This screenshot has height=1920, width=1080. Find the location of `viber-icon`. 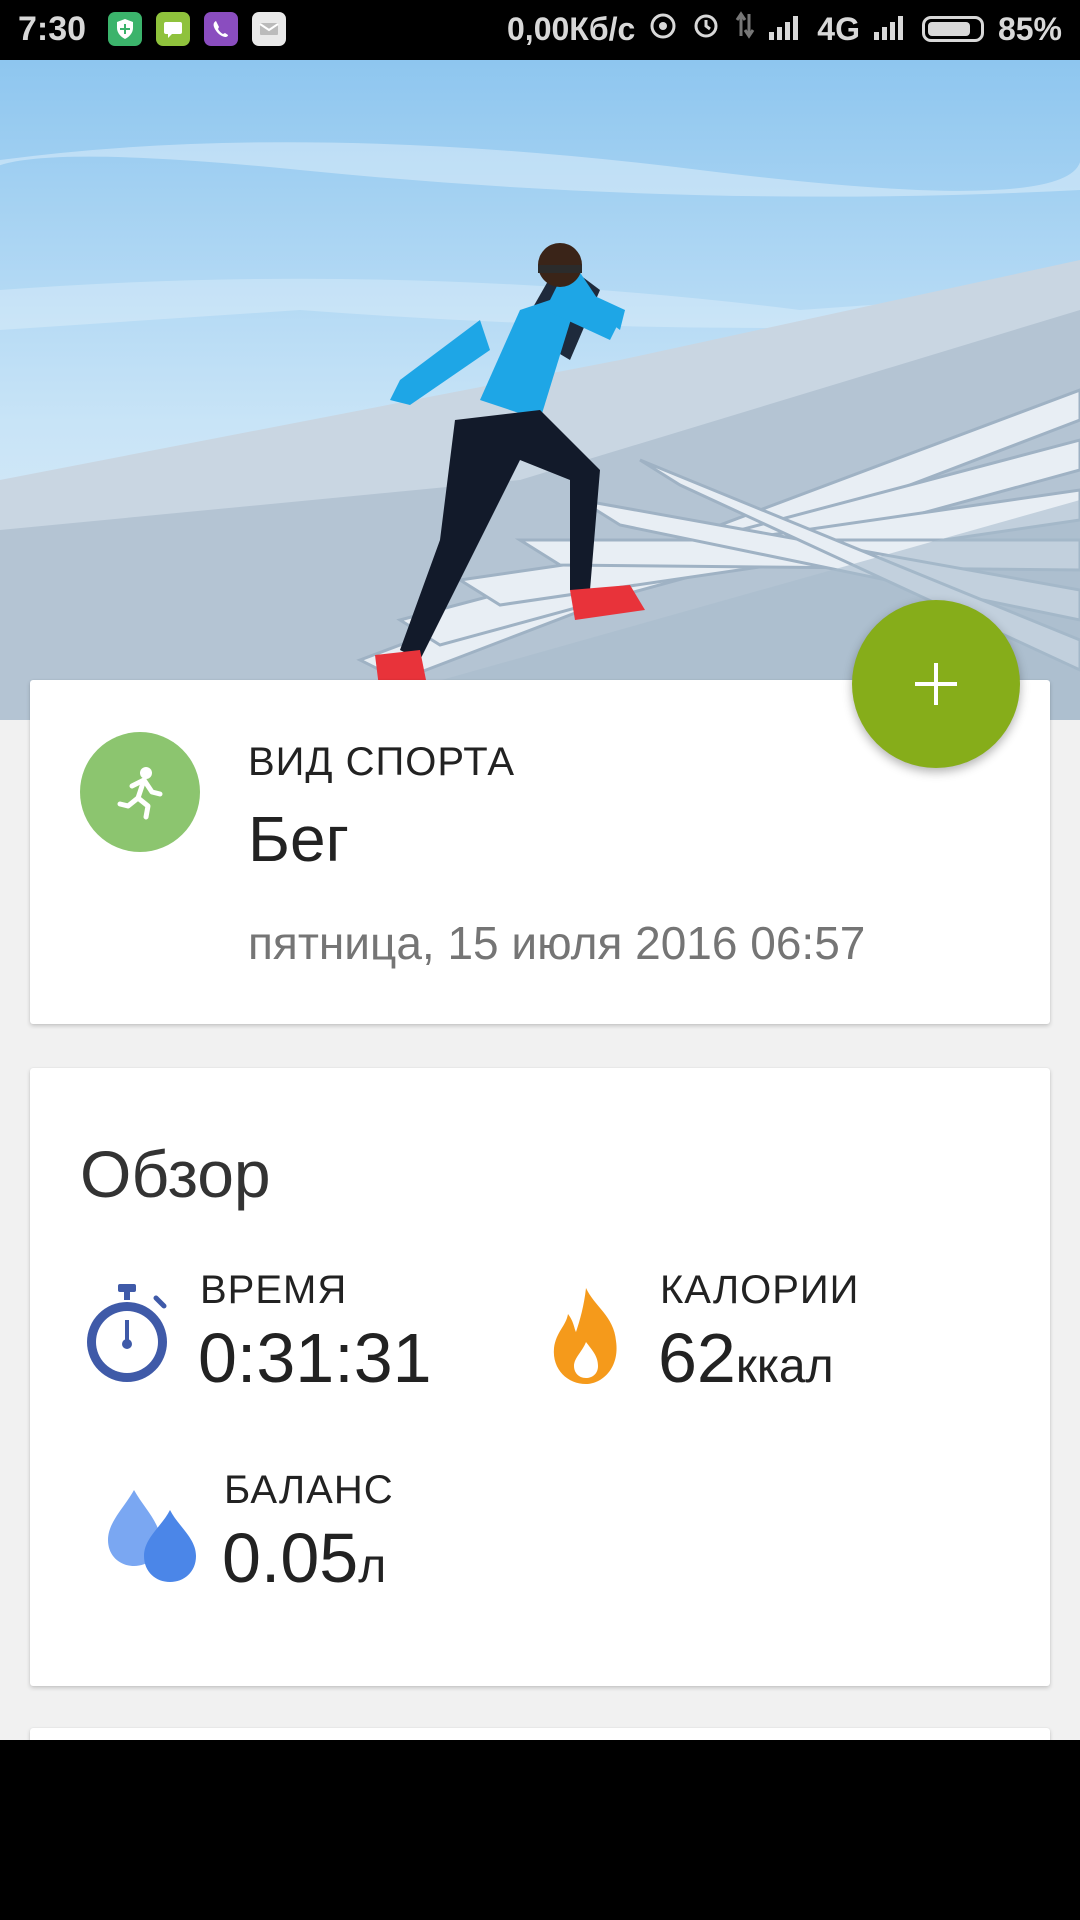

viber-icon is located at coordinates (221, 29).